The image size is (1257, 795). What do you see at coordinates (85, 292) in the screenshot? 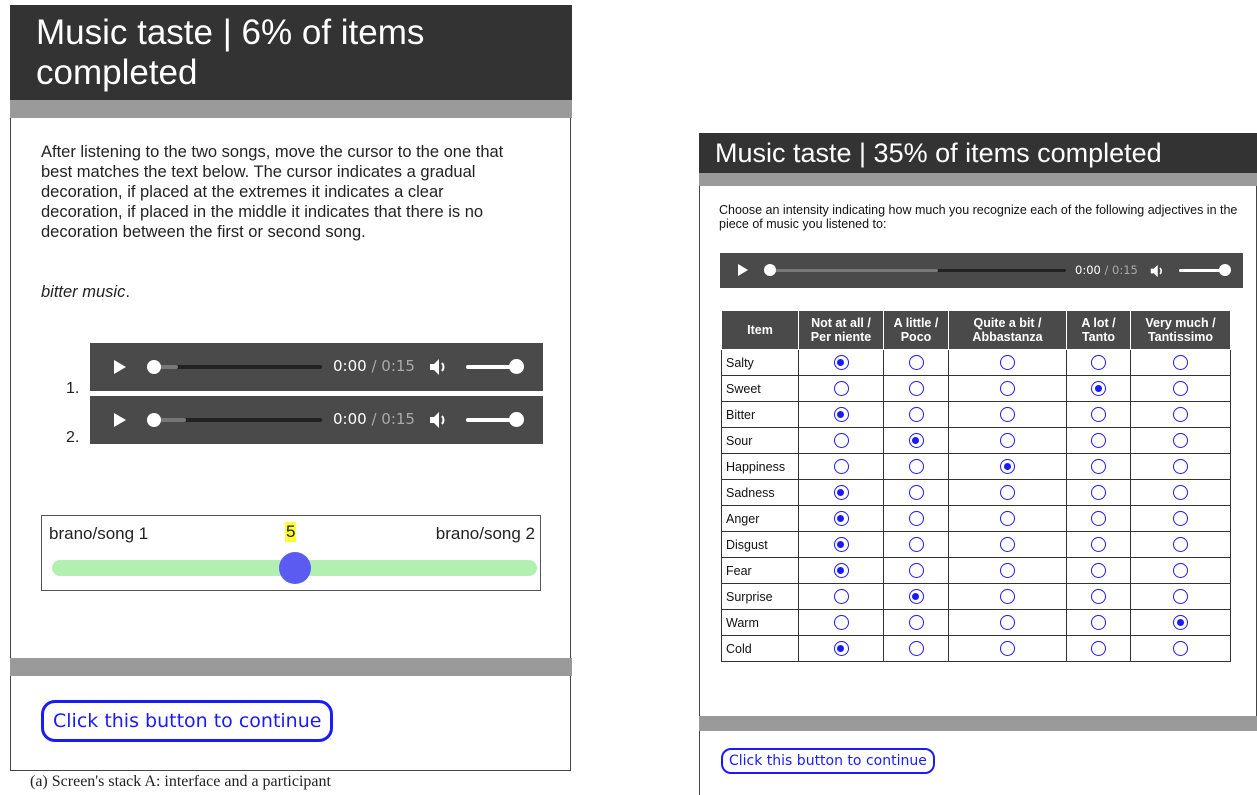
I see `prompt-text: bitter music.` at bounding box center [85, 292].